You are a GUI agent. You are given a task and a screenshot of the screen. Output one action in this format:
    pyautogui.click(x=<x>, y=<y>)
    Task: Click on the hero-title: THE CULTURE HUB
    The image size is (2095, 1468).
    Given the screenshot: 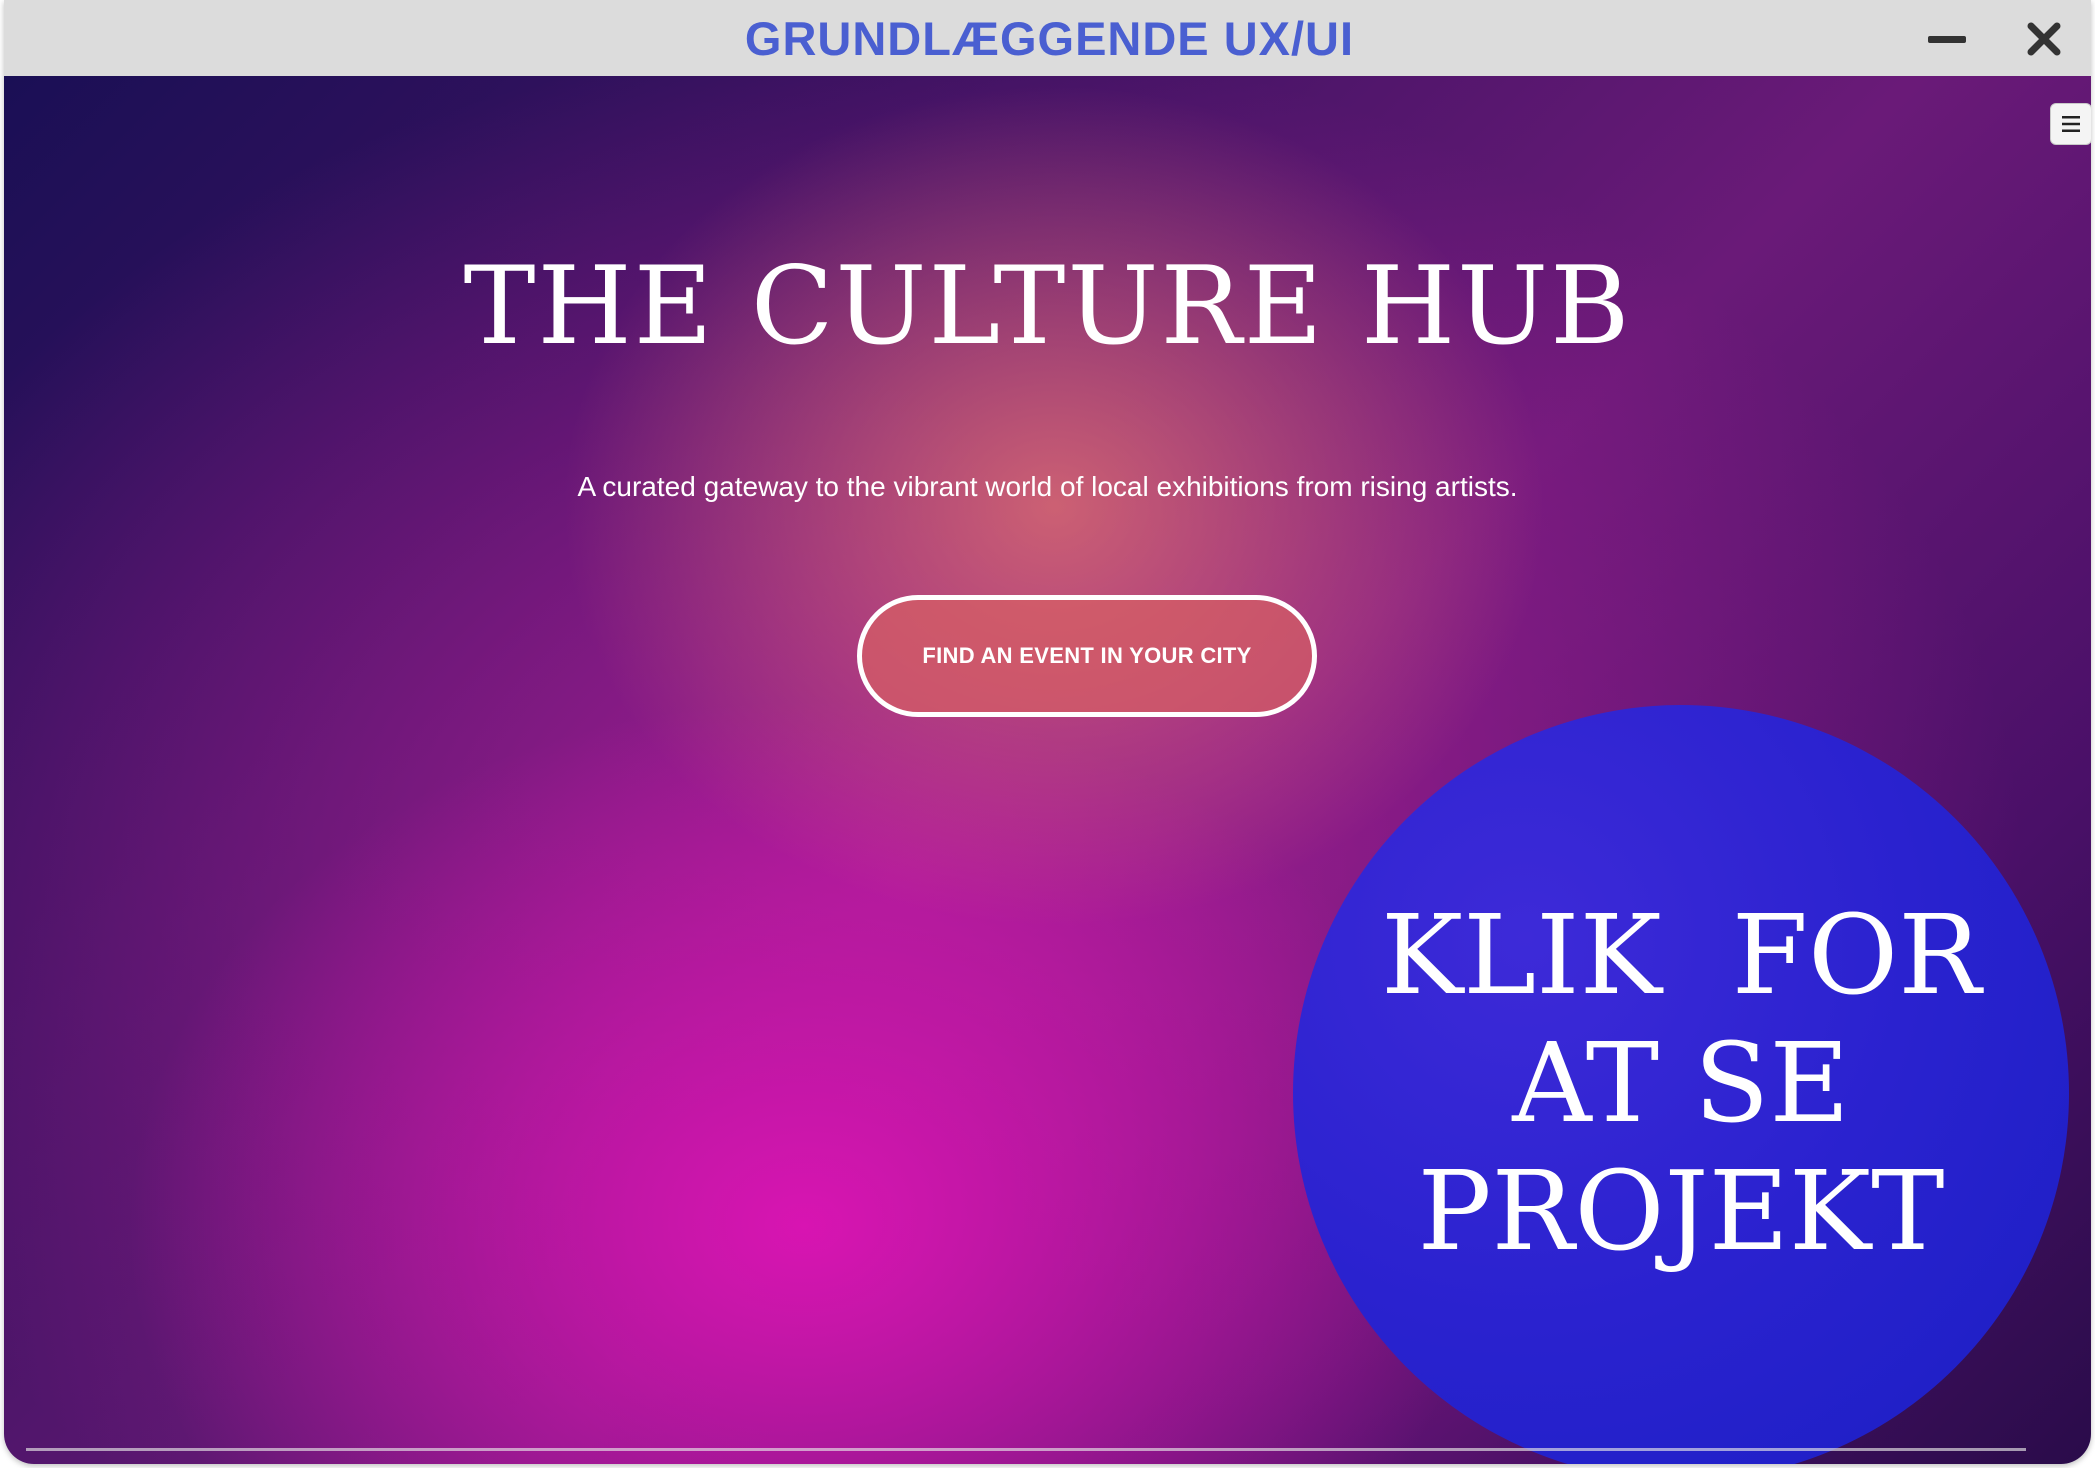 What is the action you would take?
    pyautogui.click(x=1047, y=306)
    